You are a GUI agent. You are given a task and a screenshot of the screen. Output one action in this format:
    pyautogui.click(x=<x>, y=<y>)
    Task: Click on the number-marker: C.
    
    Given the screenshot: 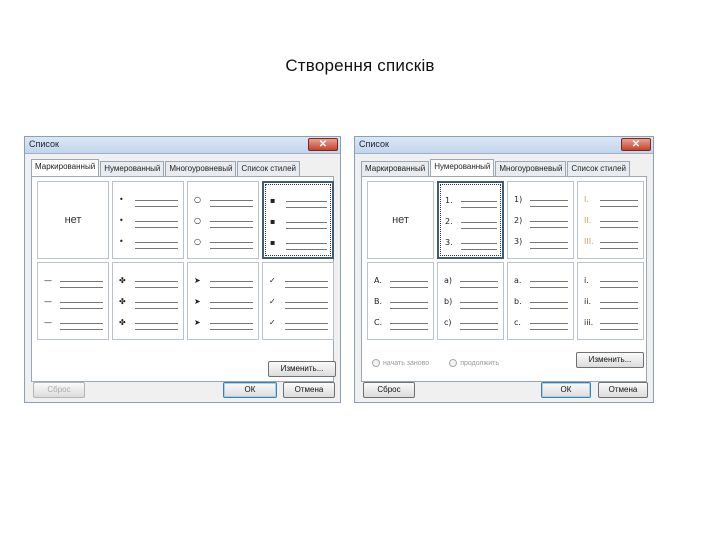 What is the action you would take?
    pyautogui.click(x=378, y=322)
    